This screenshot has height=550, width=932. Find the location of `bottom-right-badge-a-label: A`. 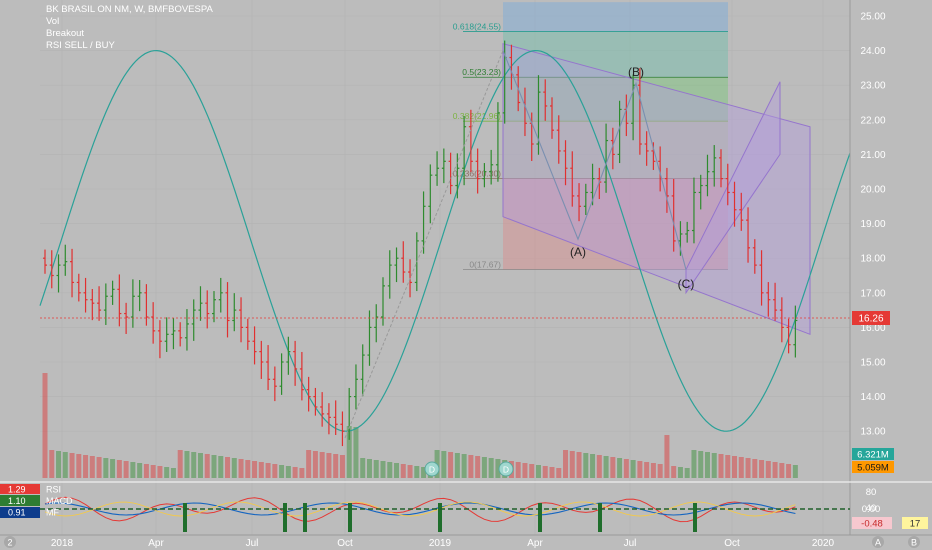

bottom-right-badge-a-label: A is located at coordinates (878, 543).